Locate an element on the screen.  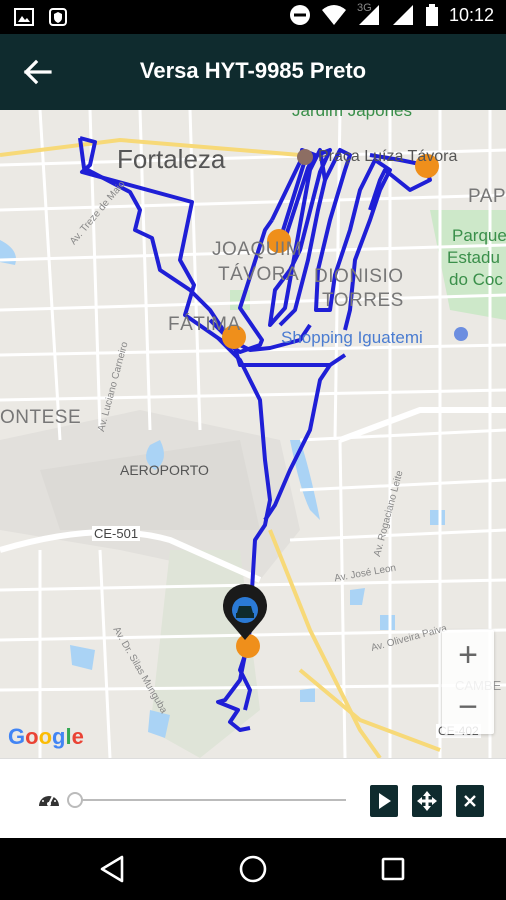
close-playback-button is located at coordinates (470, 801).